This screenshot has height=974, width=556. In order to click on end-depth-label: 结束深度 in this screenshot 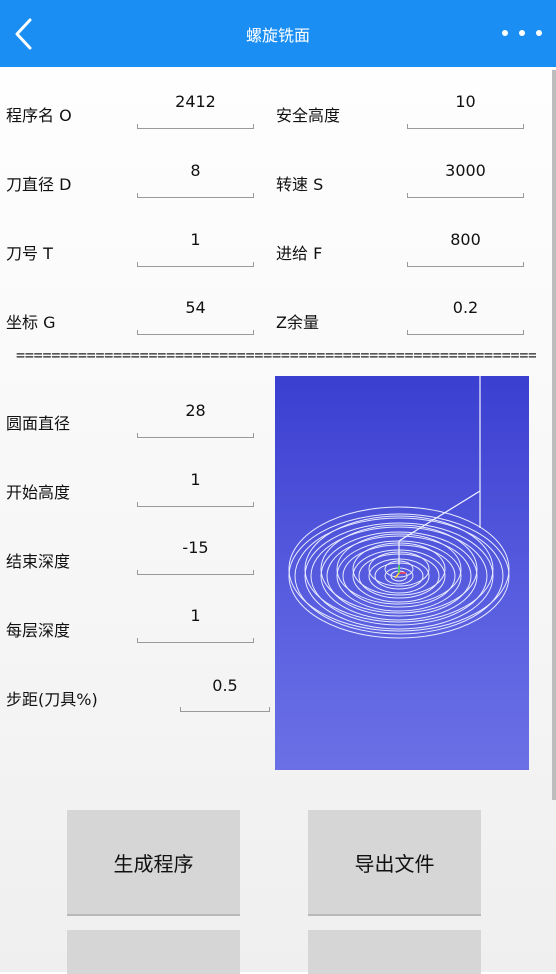, I will do `click(38, 561)`.